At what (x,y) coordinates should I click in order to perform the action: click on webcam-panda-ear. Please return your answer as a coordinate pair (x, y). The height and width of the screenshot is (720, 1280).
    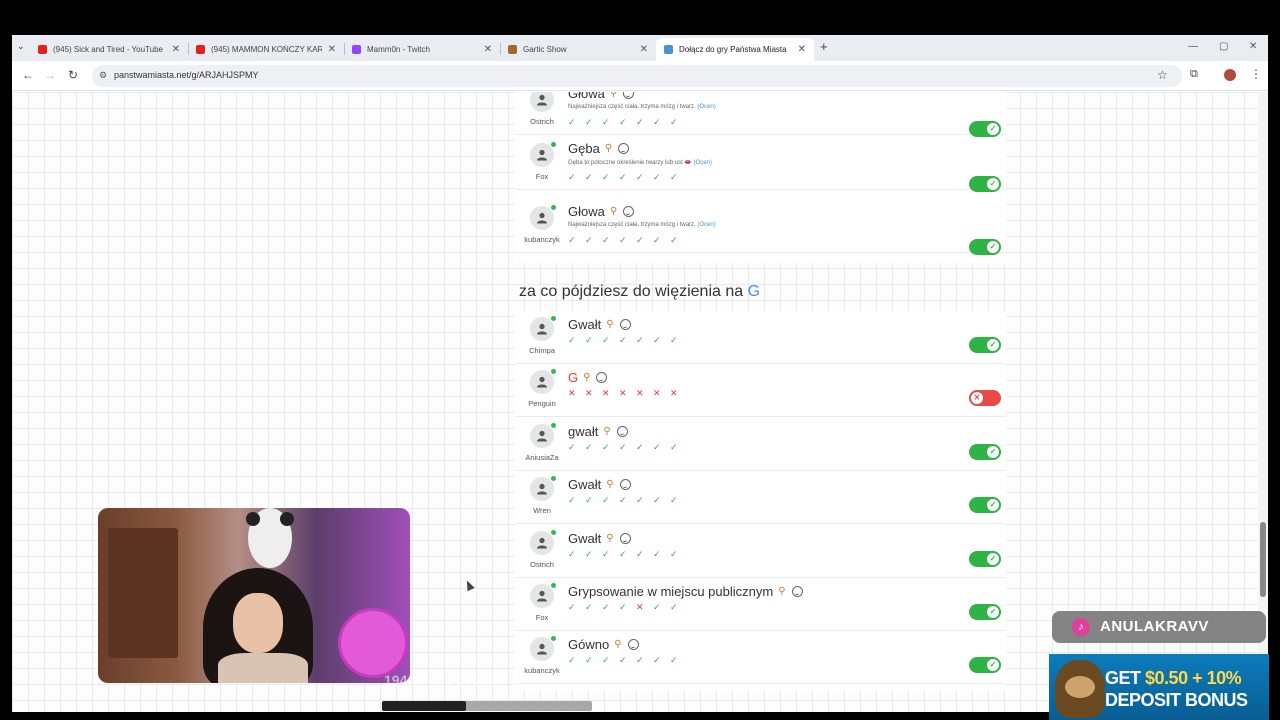
    Looking at the image, I should click on (253, 519).